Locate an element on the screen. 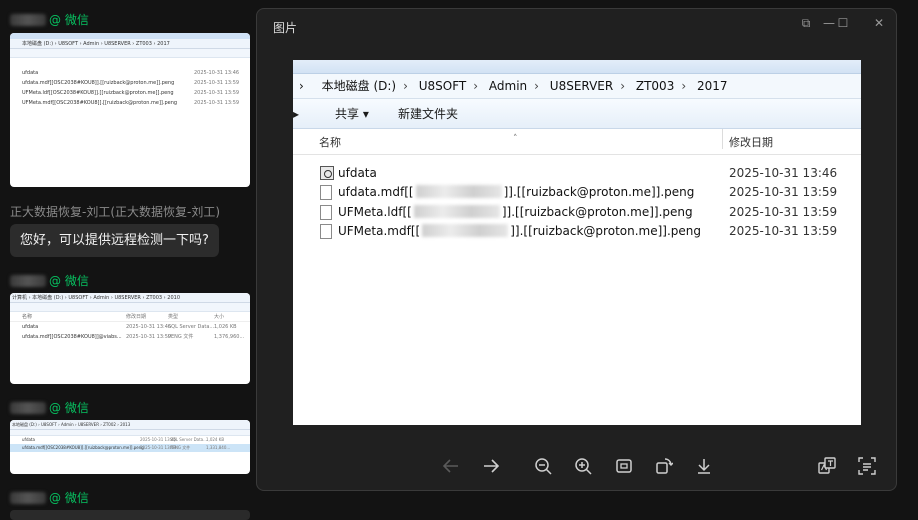 The image size is (918, 520). viewer-title: 图片 is located at coordinates (285, 28).